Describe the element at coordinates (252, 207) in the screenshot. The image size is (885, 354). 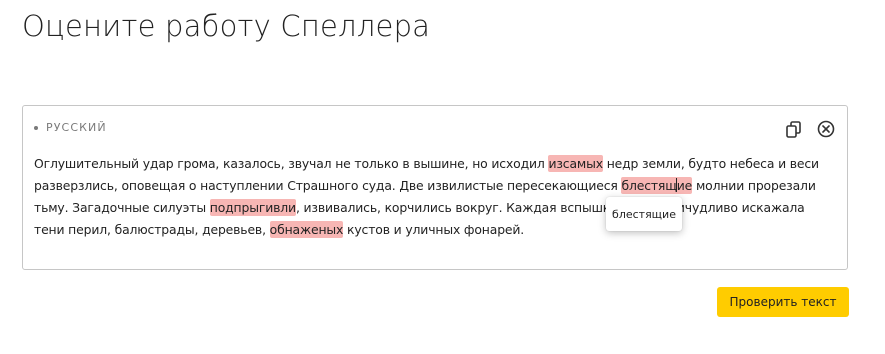
I see `misspelled-word: подпрыгивли` at that location.